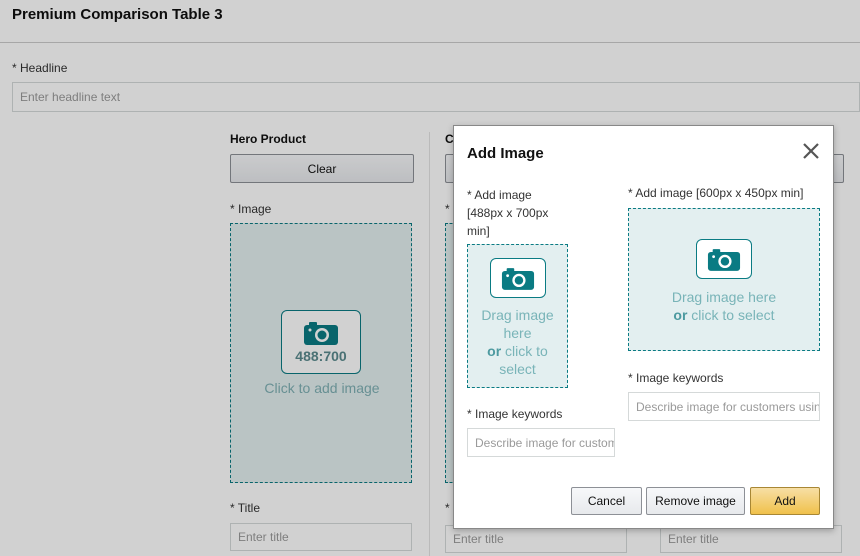 The image size is (860, 556). What do you see at coordinates (724, 279) in the screenshot?
I see `right-image-dropzone: Drag image here or click to select` at bounding box center [724, 279].